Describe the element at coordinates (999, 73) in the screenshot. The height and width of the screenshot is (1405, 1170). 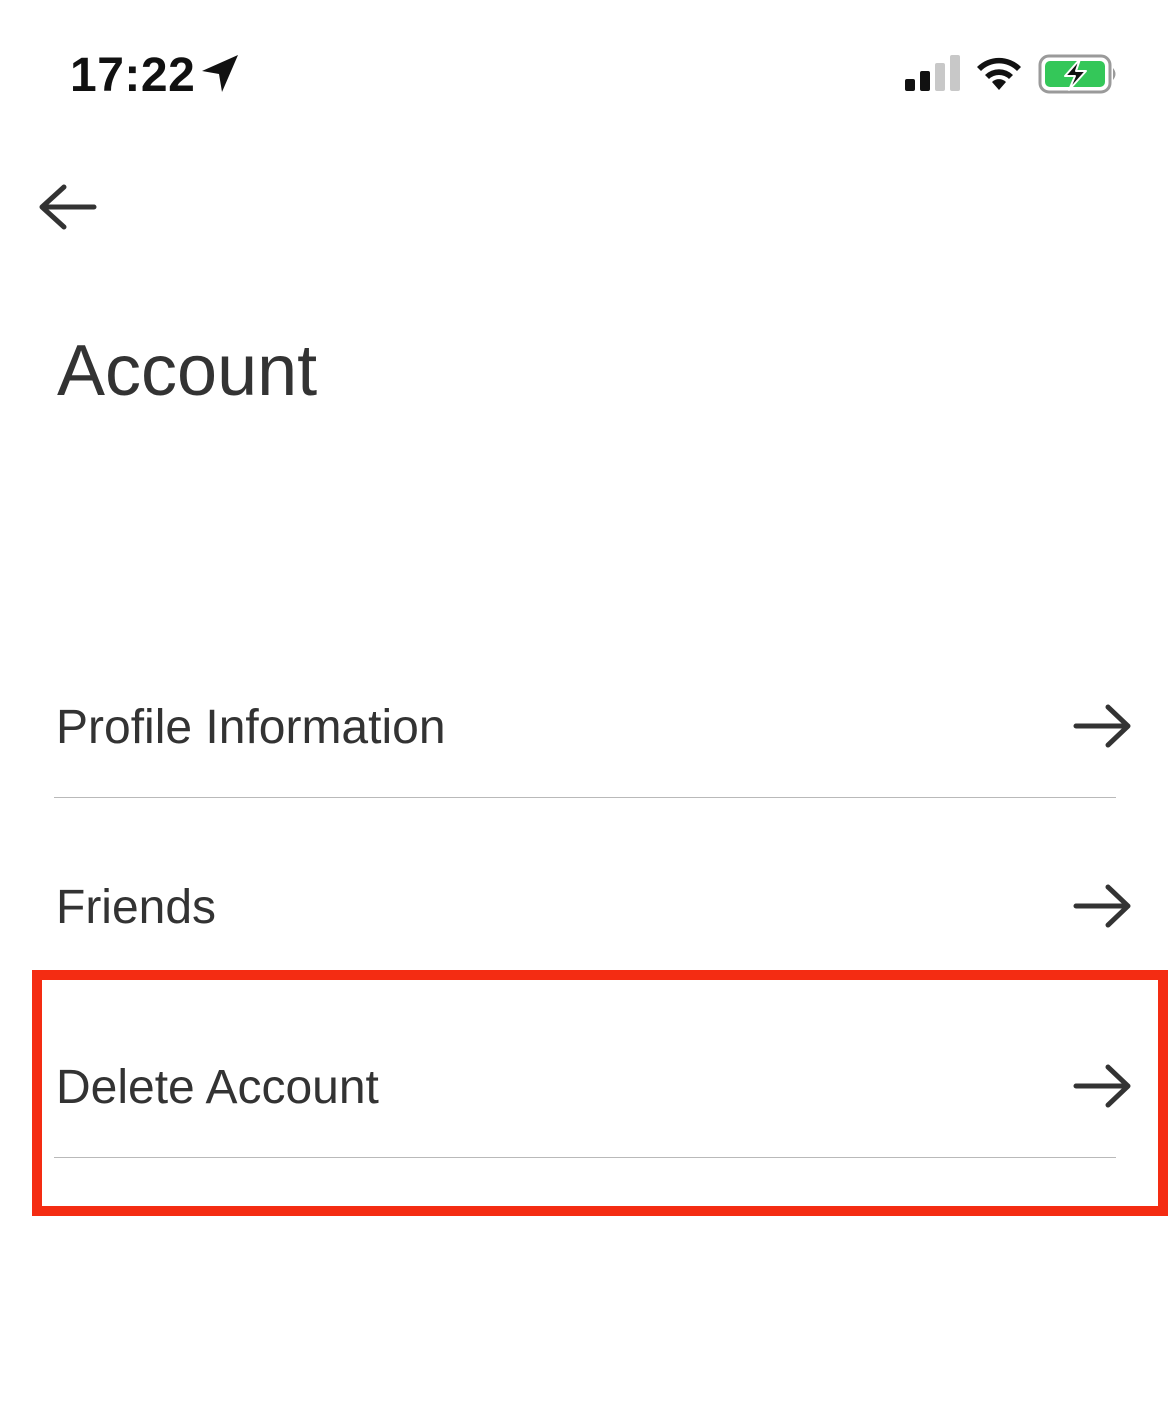
I see `wifi-icon` at that location.